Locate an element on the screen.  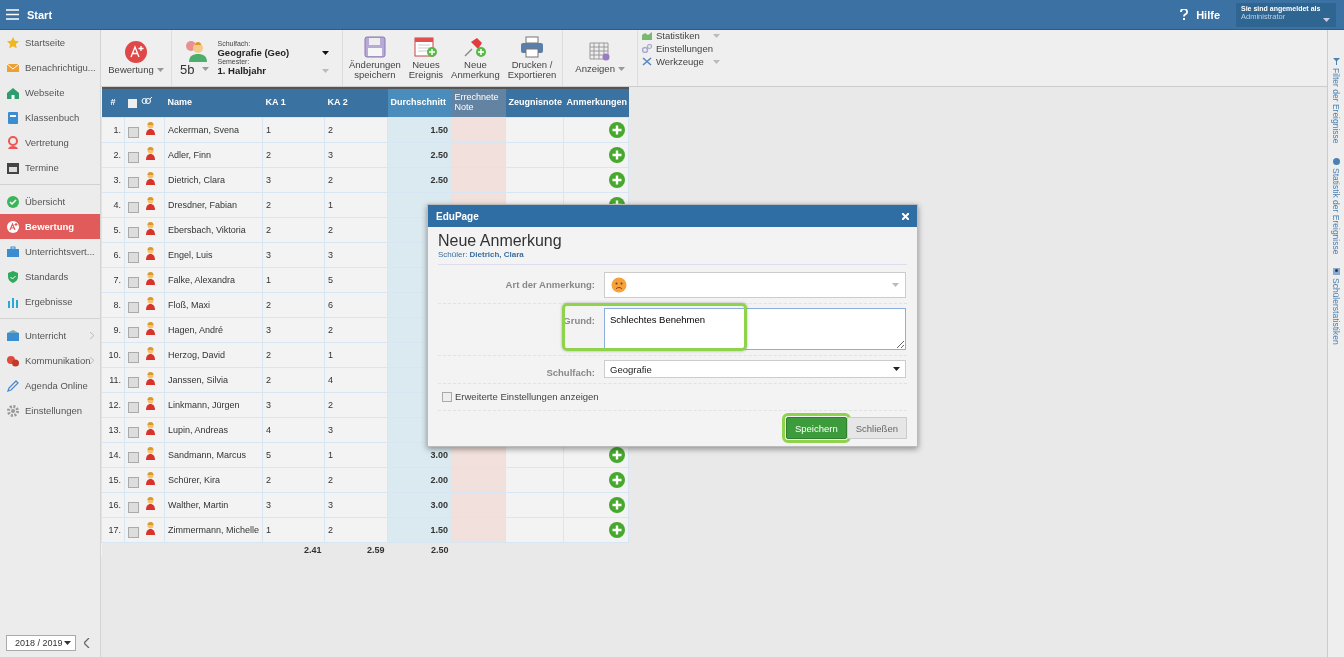
toolbar-menu-item: Einstellungen is located at coordinates (680, 48).